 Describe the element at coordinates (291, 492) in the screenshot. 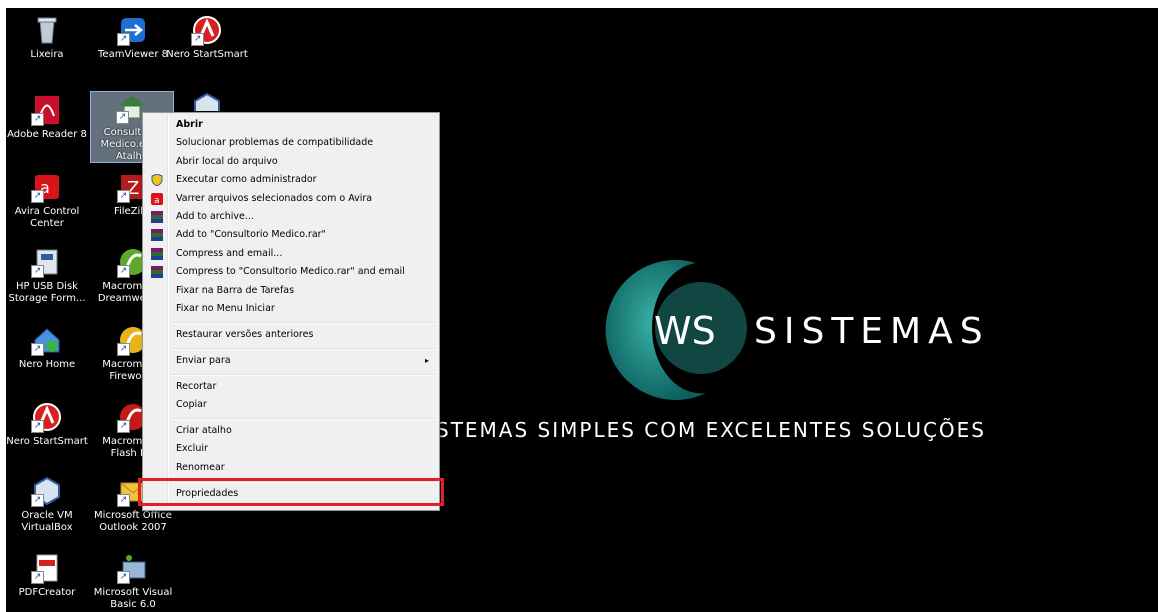

I see `propriedades-highlight-box` at that location.